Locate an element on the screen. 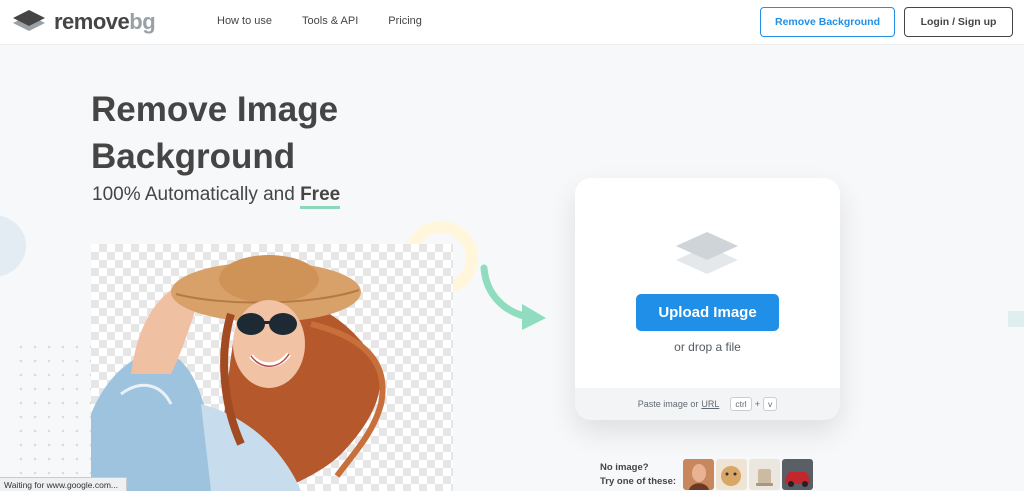  sample-thumbnails is located at coordinates (749, 474).